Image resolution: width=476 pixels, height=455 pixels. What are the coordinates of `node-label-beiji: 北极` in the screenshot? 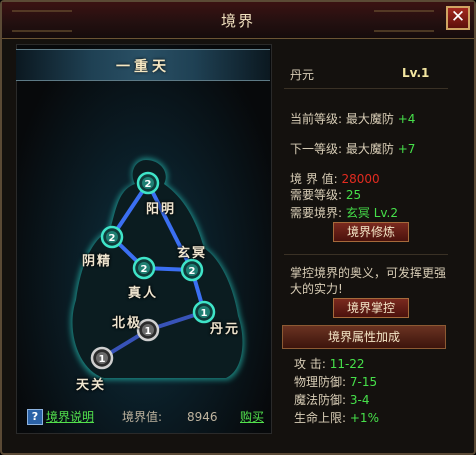 It's located at (127, 323).